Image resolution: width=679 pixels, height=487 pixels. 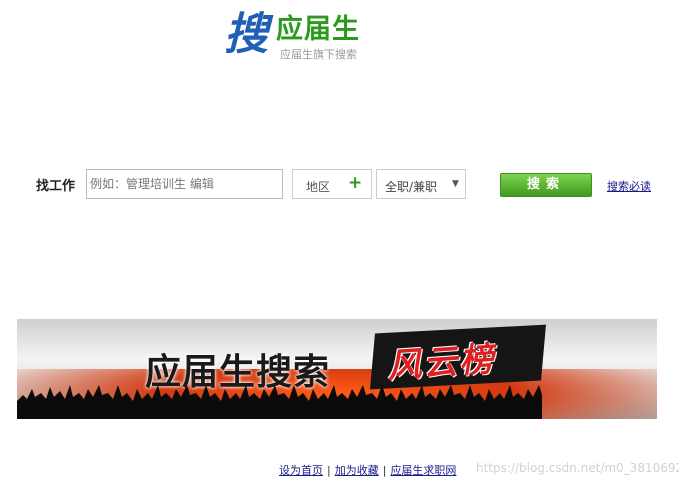 I want to click on job-site-link: 应届生求职网, so click(x=423, y=470).